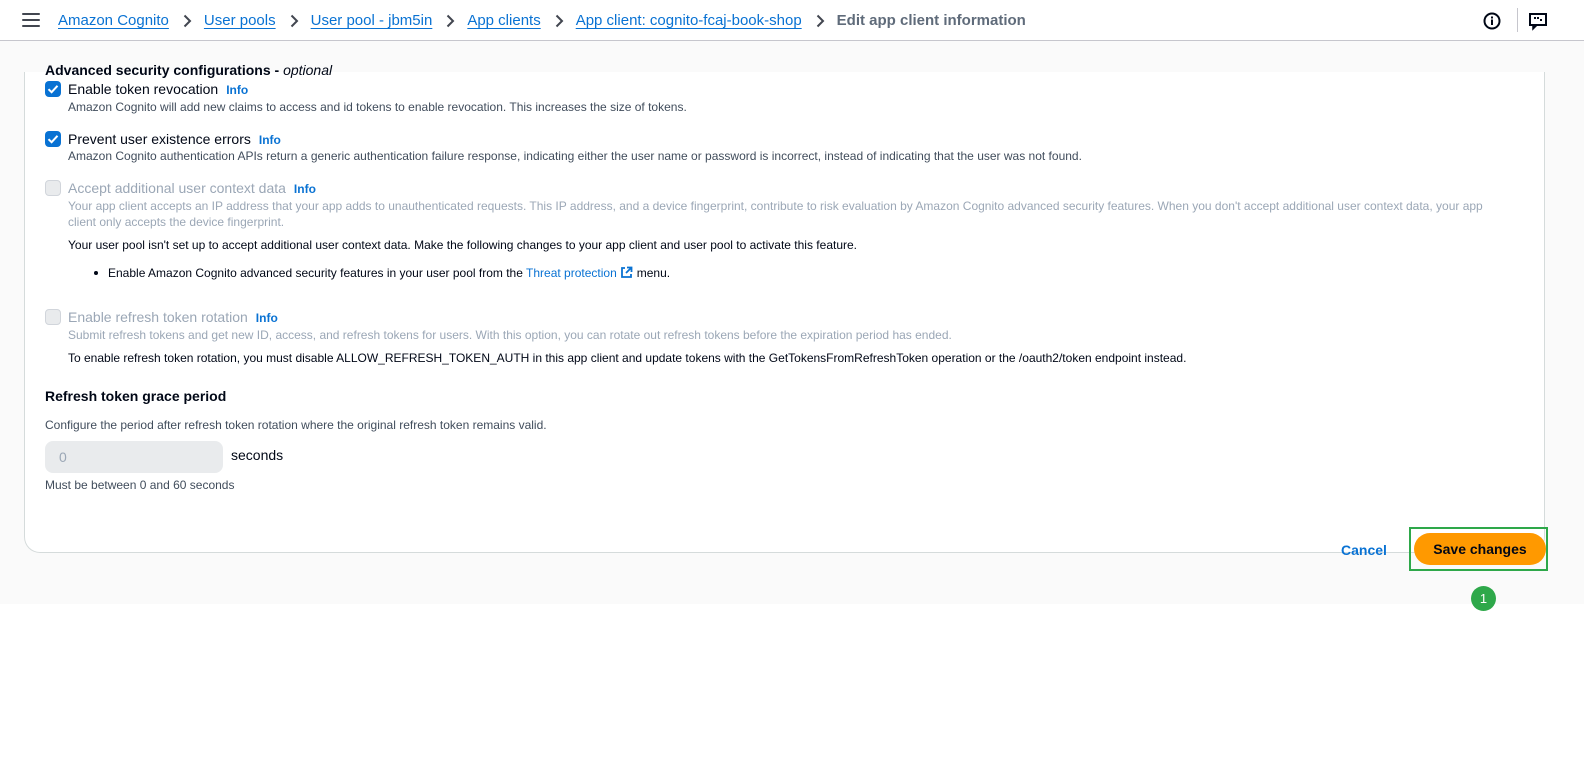 The height and width of the screenshot is (768, 1584). Describe the element at coordinates (1538, 21) in the screenshot. I see `feedback-icon` at that location.